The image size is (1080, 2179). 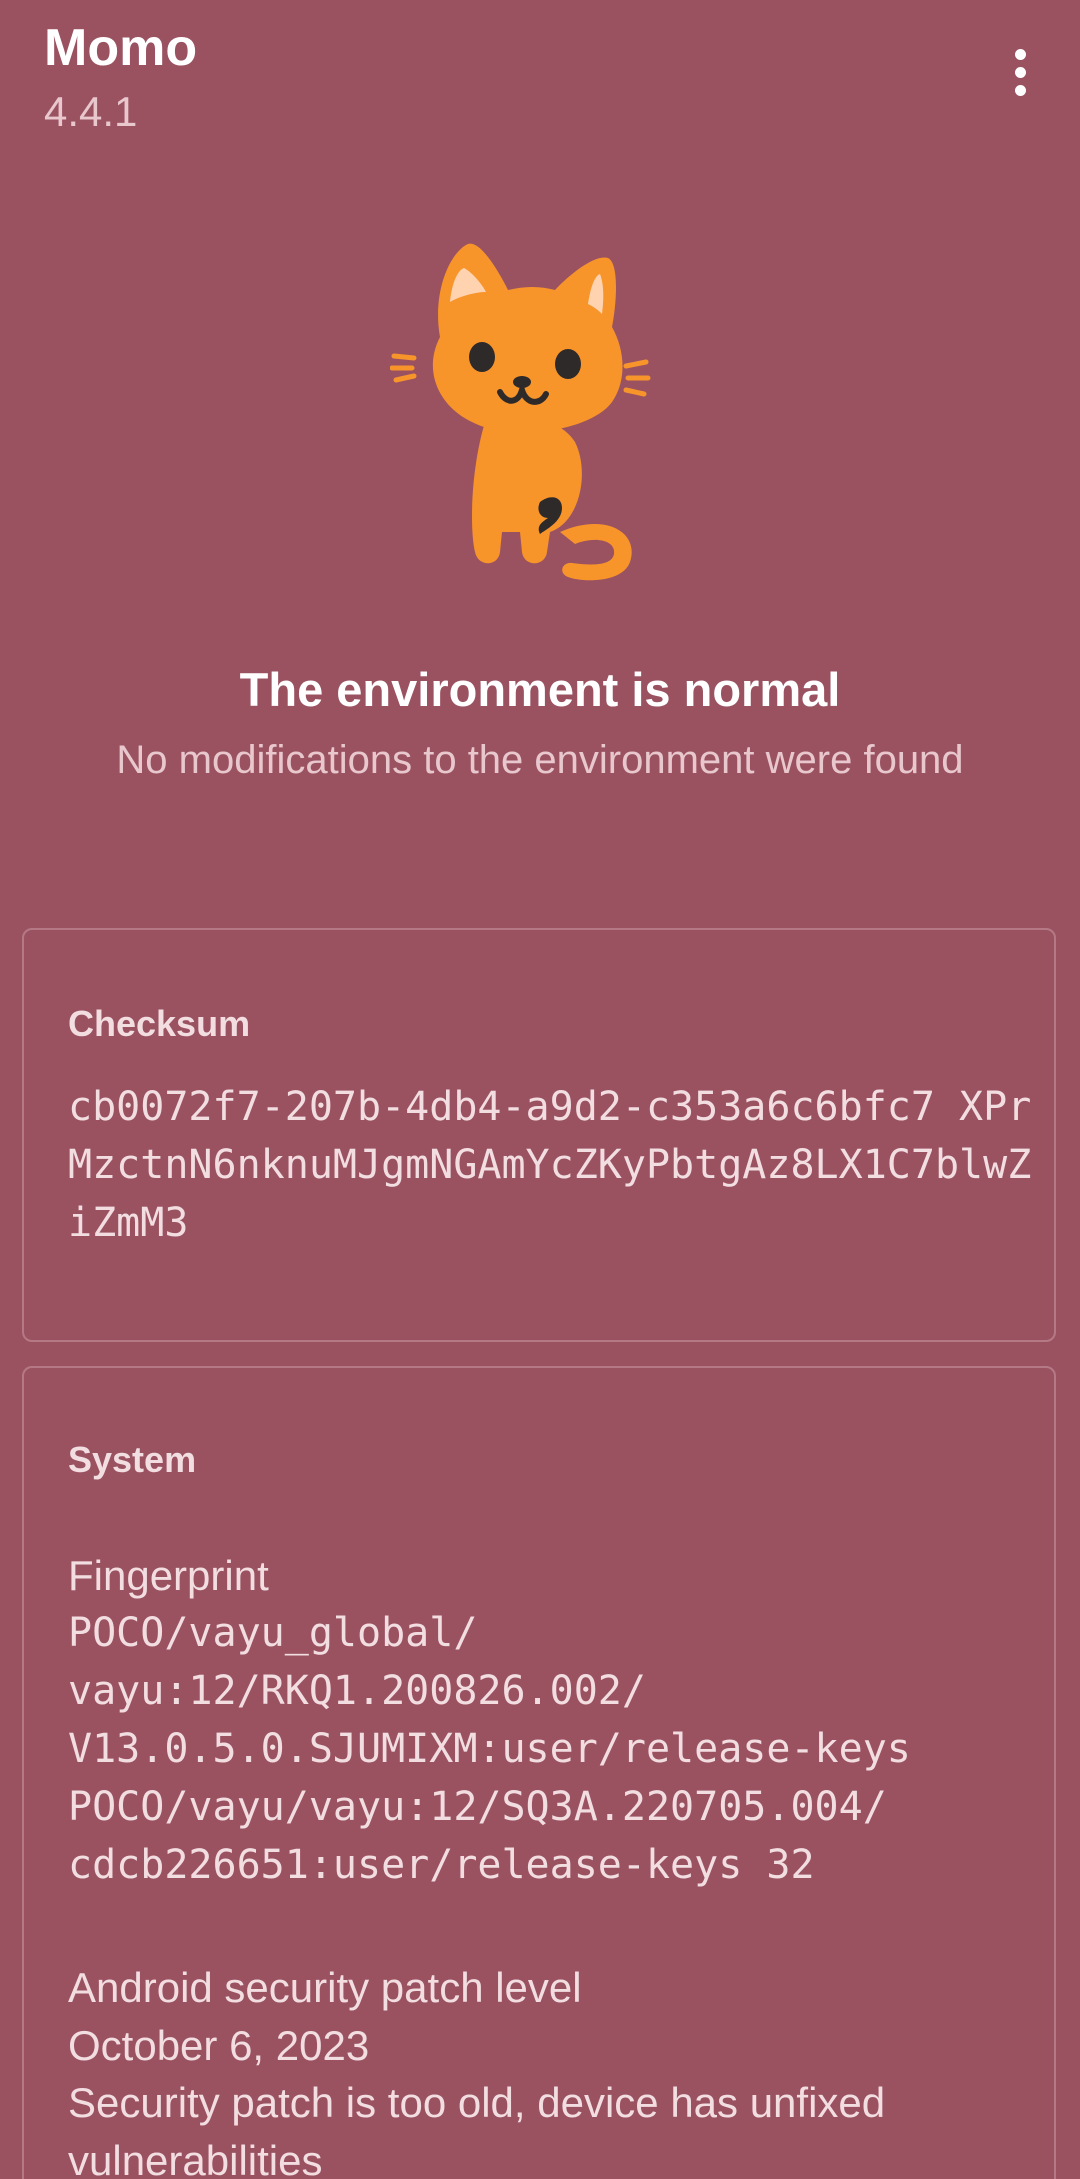 What do you see at coordinates (132, 1459) in the screenshot?
I see `system-heading: System` at bounding box center [132, 1459].